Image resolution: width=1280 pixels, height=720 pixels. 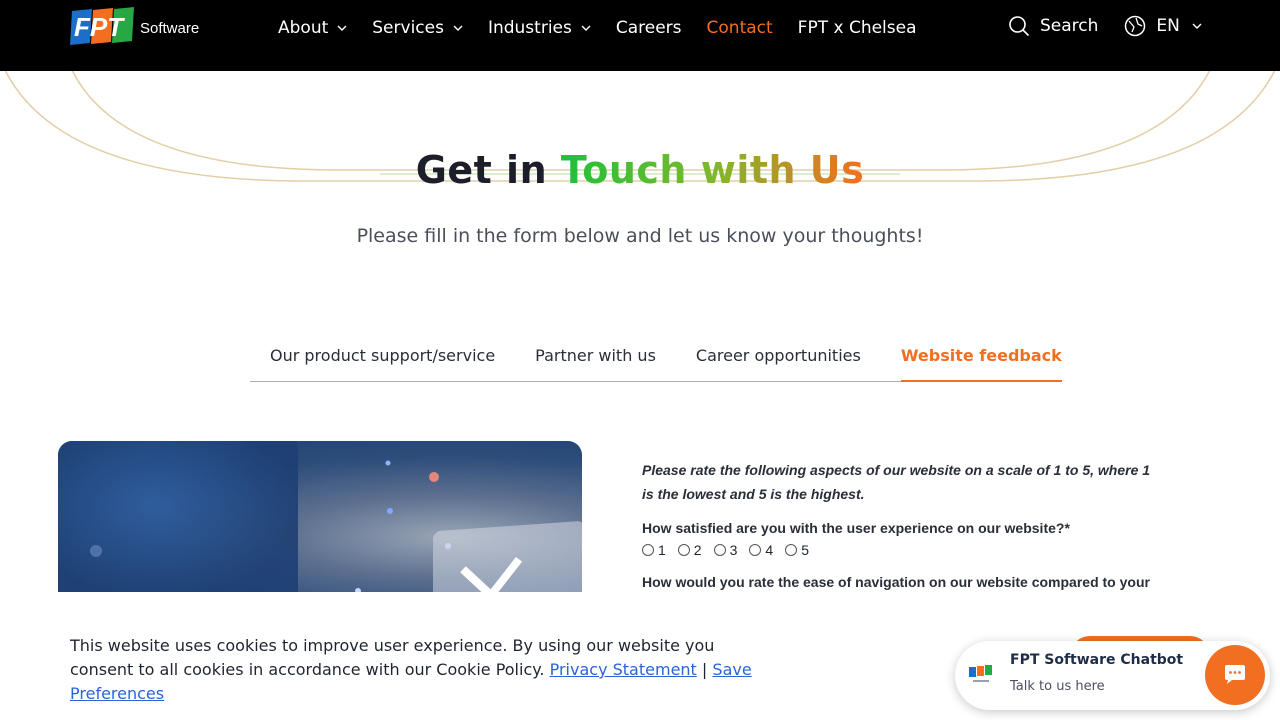 I want to click on nav-contact: Contact, so click(x=740, y=28).